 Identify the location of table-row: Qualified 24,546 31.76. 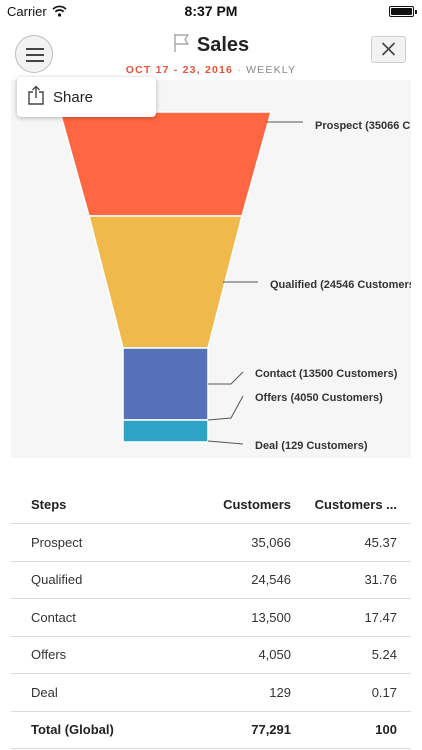
(211, 580).